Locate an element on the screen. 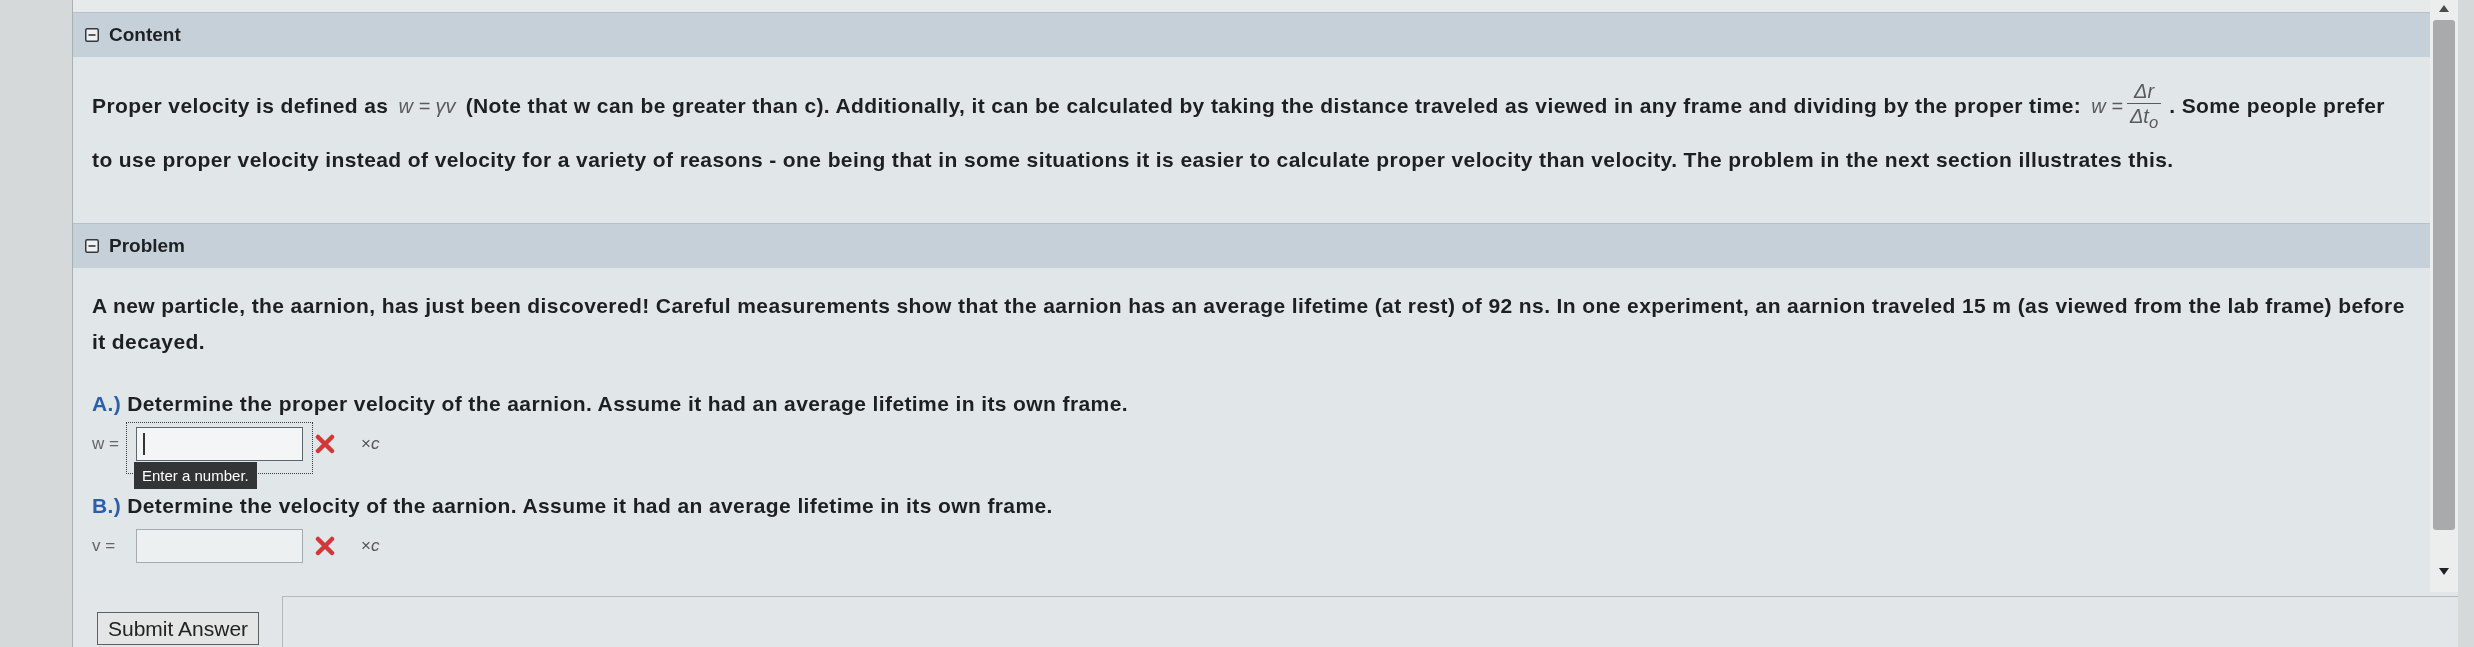  problem-statement: A new particle, the aarnion, has just been discovered! Careful measurements show that the aarnion has an average lifetime (at rest) of 92 ns. In one experiment, an aarnion traveled 15 m (as viewed from the lab frame) before it decayed. is located at coordinates (1249, 324).